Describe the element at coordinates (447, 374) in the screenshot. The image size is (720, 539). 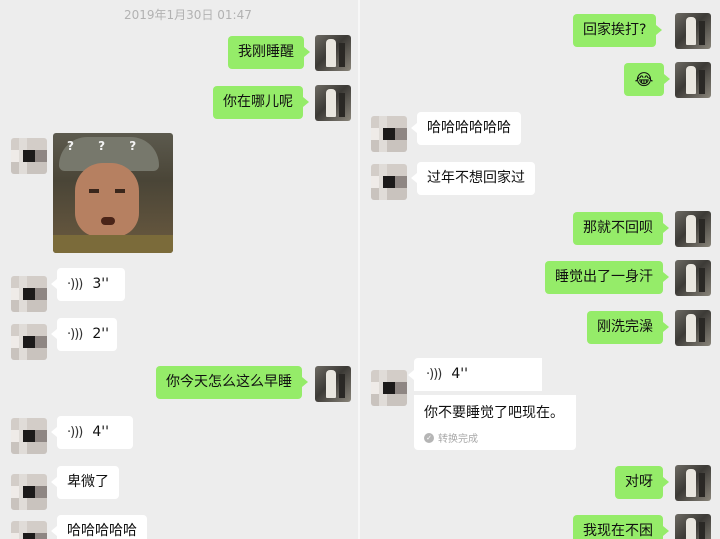
I see `voice-row: ·))) 4''` at that location.